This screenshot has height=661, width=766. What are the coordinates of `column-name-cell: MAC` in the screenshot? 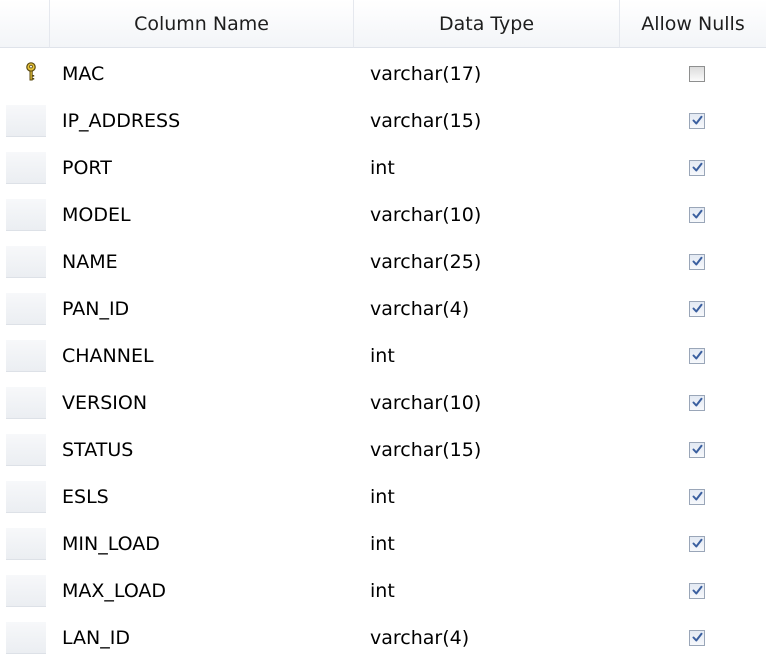 It's located at (202, 73).